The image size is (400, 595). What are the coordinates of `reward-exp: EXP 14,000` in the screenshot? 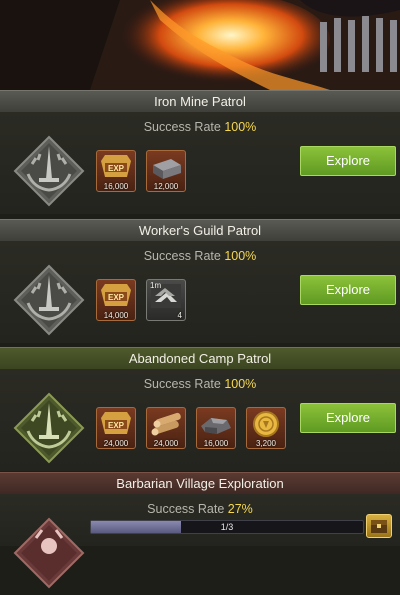 It's located at (116, 300).